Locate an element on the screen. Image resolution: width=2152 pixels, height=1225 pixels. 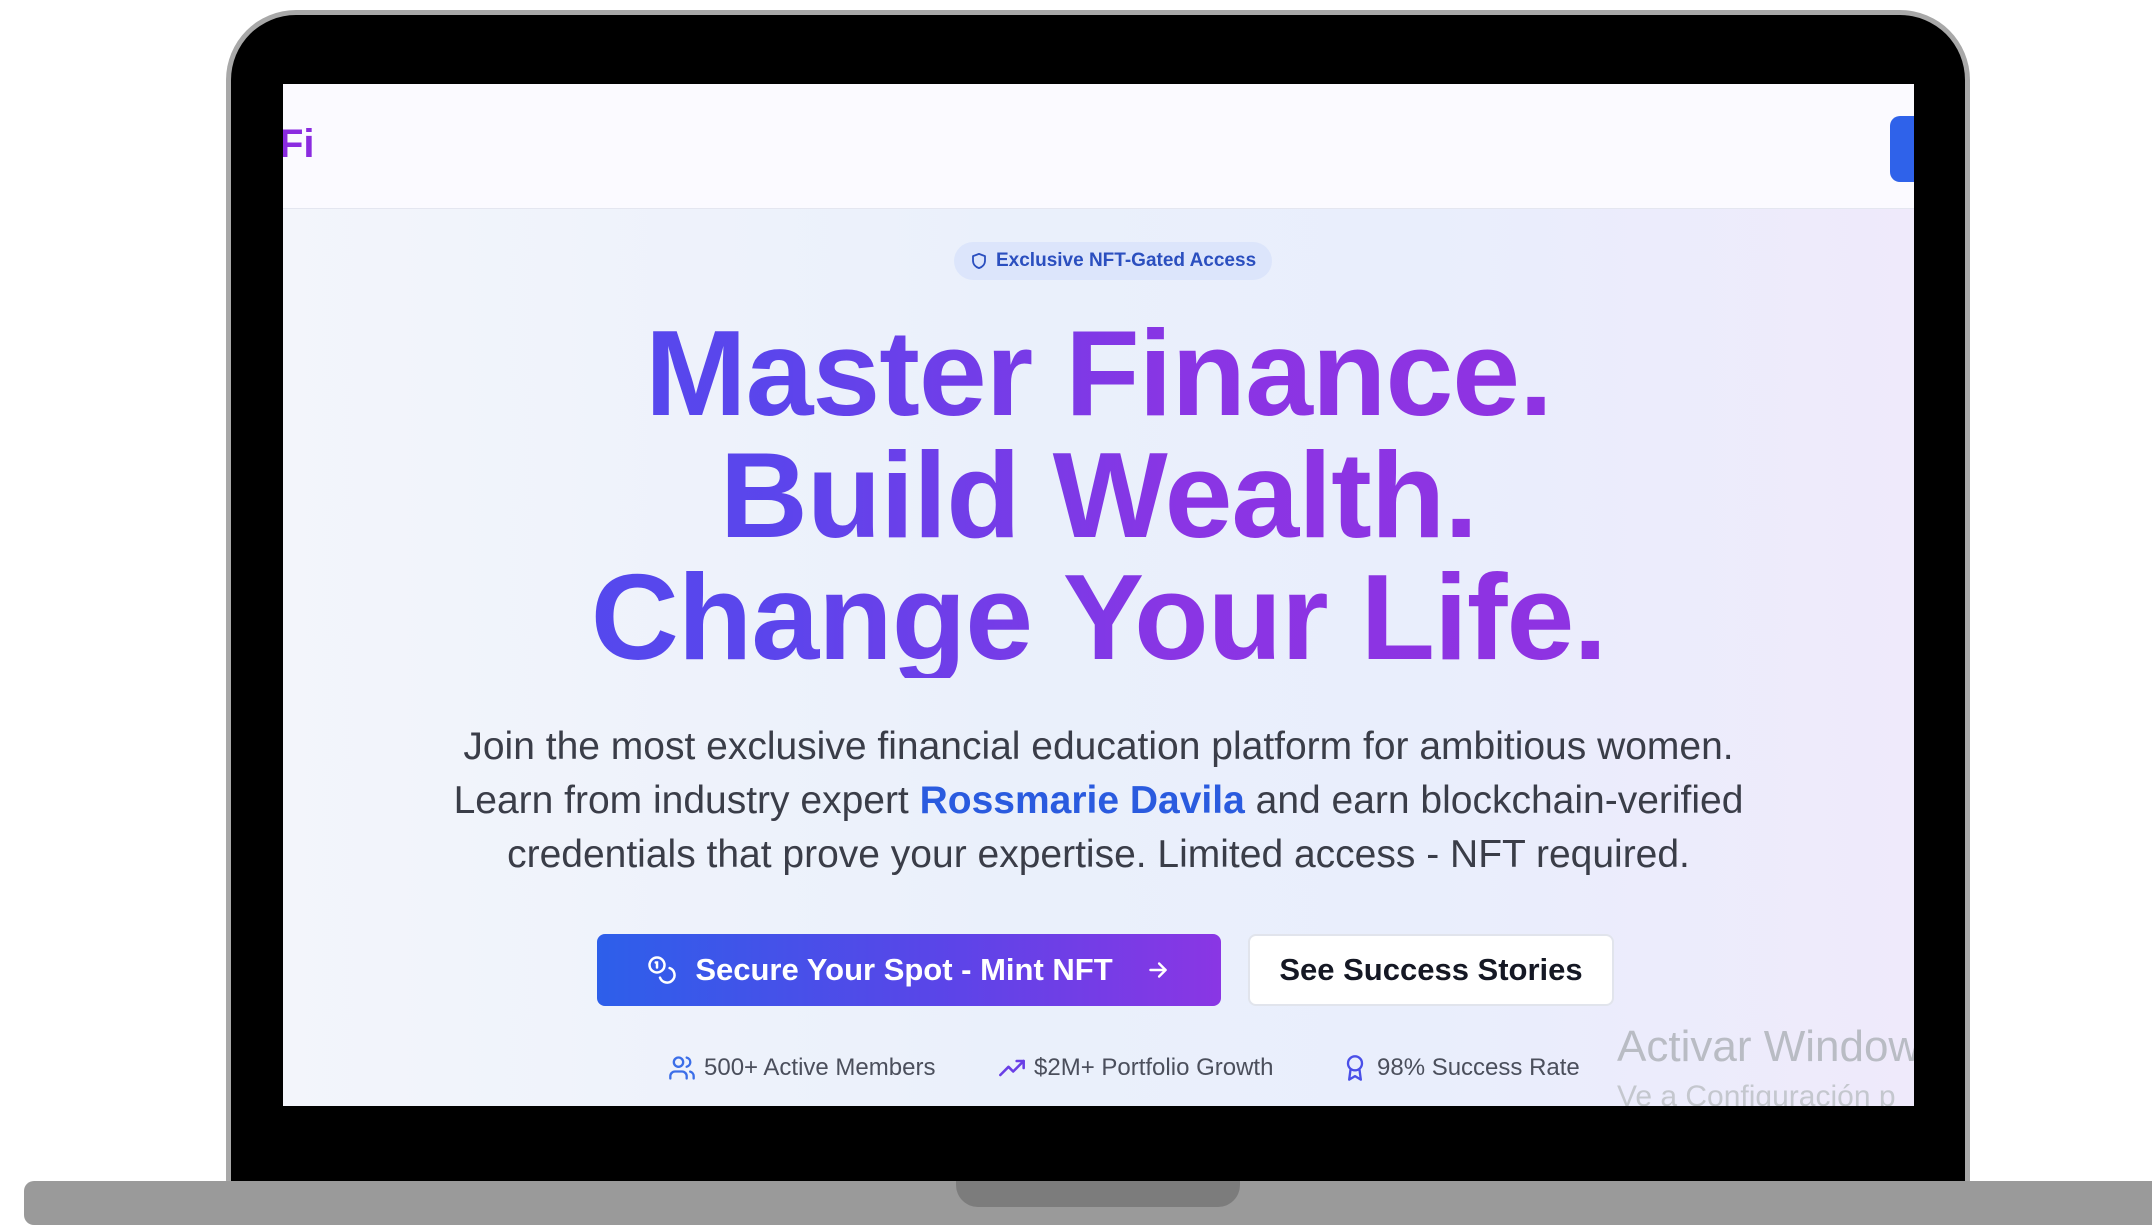
mint-nft-button: Secure Your Spot - Mint NFT is located at coordinates (909, 970).